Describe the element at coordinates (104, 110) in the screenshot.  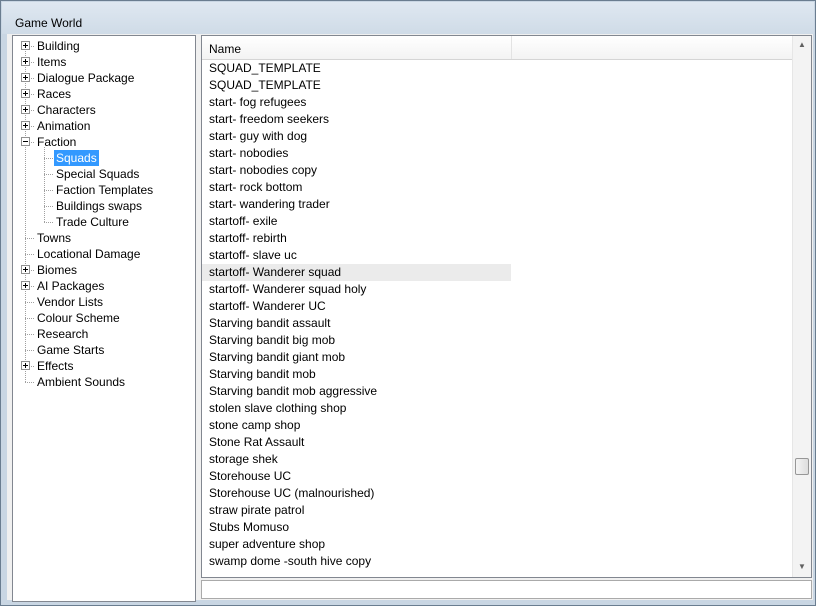
I see `tree-item-characters: Characters` at that location.